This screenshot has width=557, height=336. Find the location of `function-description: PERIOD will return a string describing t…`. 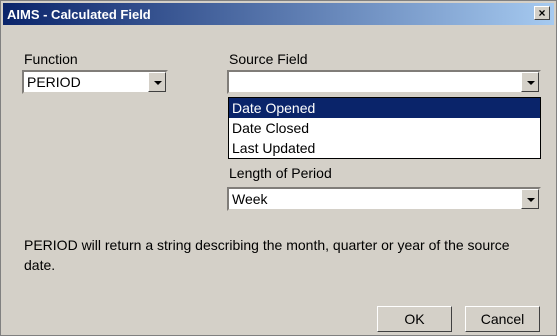

function-description: PERIOD will return a string describing t… is located at coordinates (267, 255).